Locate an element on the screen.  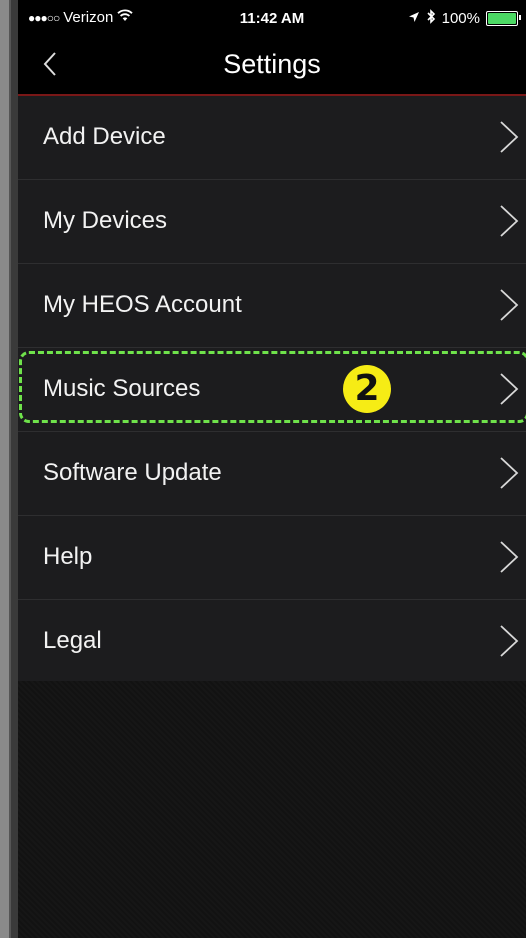
status-right: 100% is located at coordinates (464, 18).